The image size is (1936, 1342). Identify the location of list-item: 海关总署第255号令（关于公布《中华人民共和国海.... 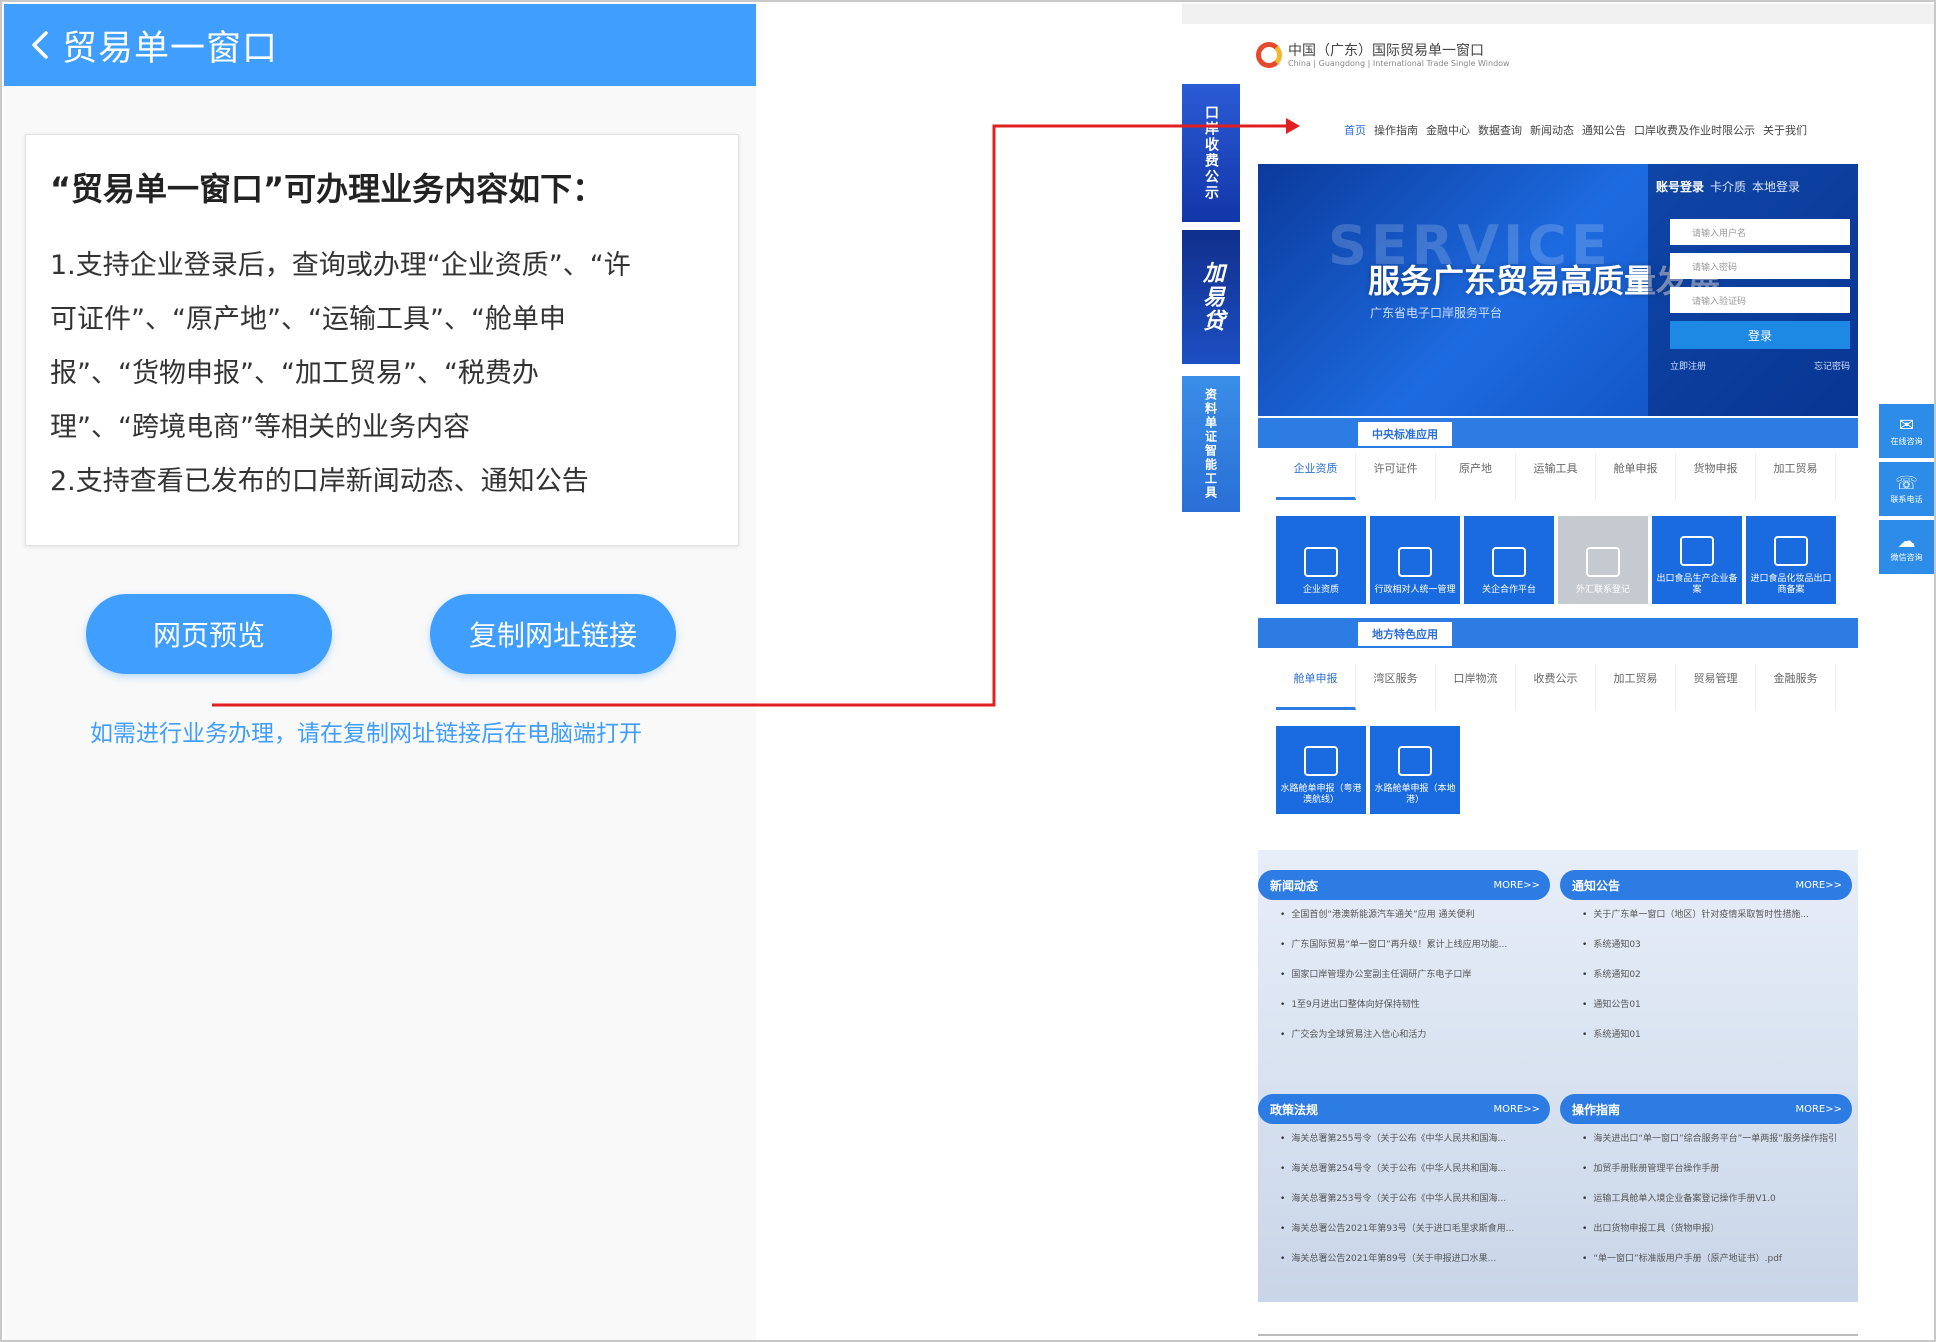
(1404, 1139).